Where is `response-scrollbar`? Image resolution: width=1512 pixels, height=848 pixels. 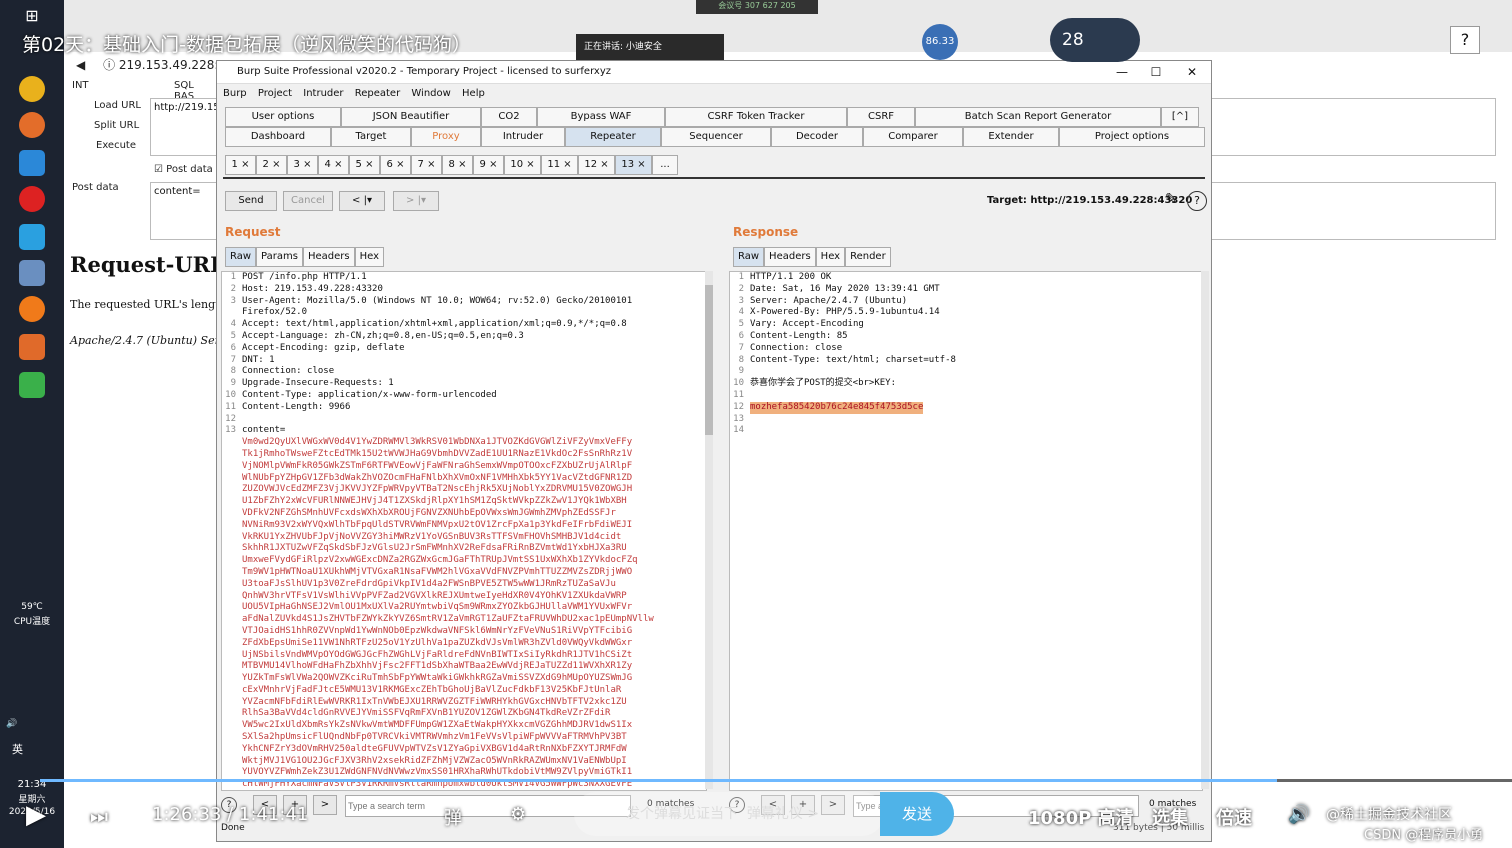 response-scrollbar is located at coordinates (1205, 530).